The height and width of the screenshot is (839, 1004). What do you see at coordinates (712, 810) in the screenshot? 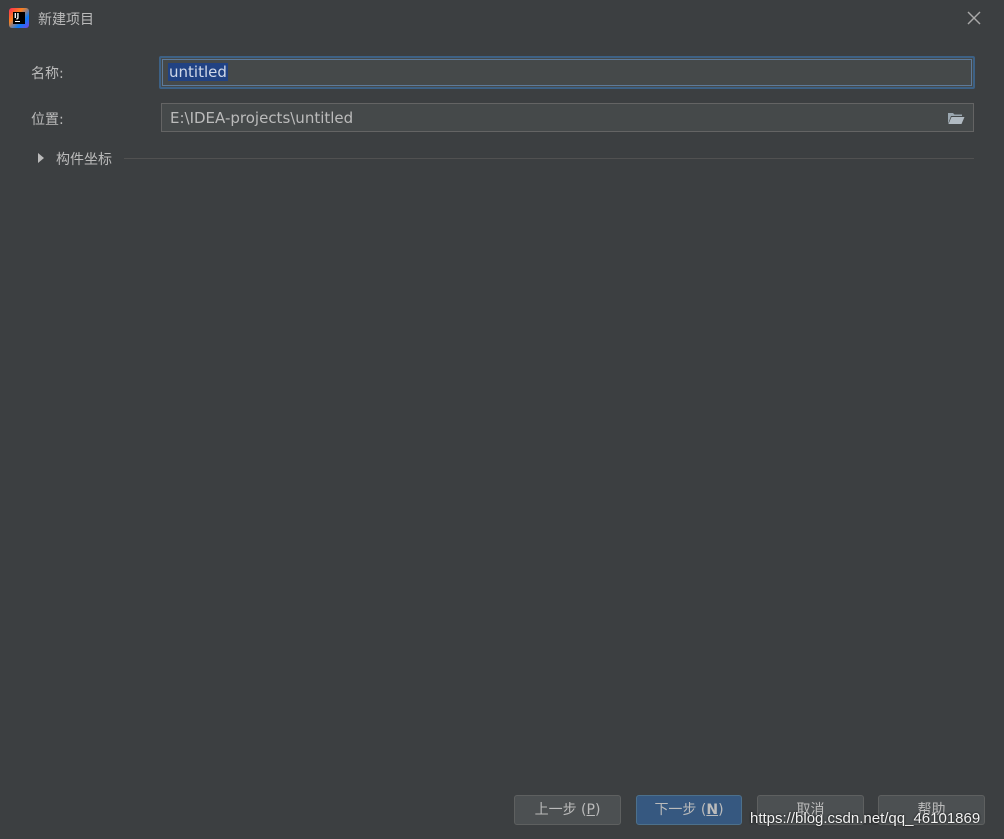
I see `next-button-mnemonic: N` at bounding box center [712, 810].